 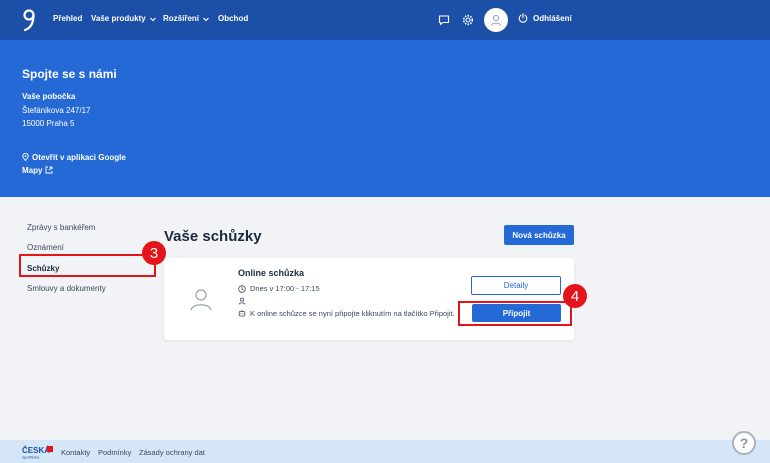 I want to click on nav-item-label: Vaše produkty, so click(x=118, y=18).